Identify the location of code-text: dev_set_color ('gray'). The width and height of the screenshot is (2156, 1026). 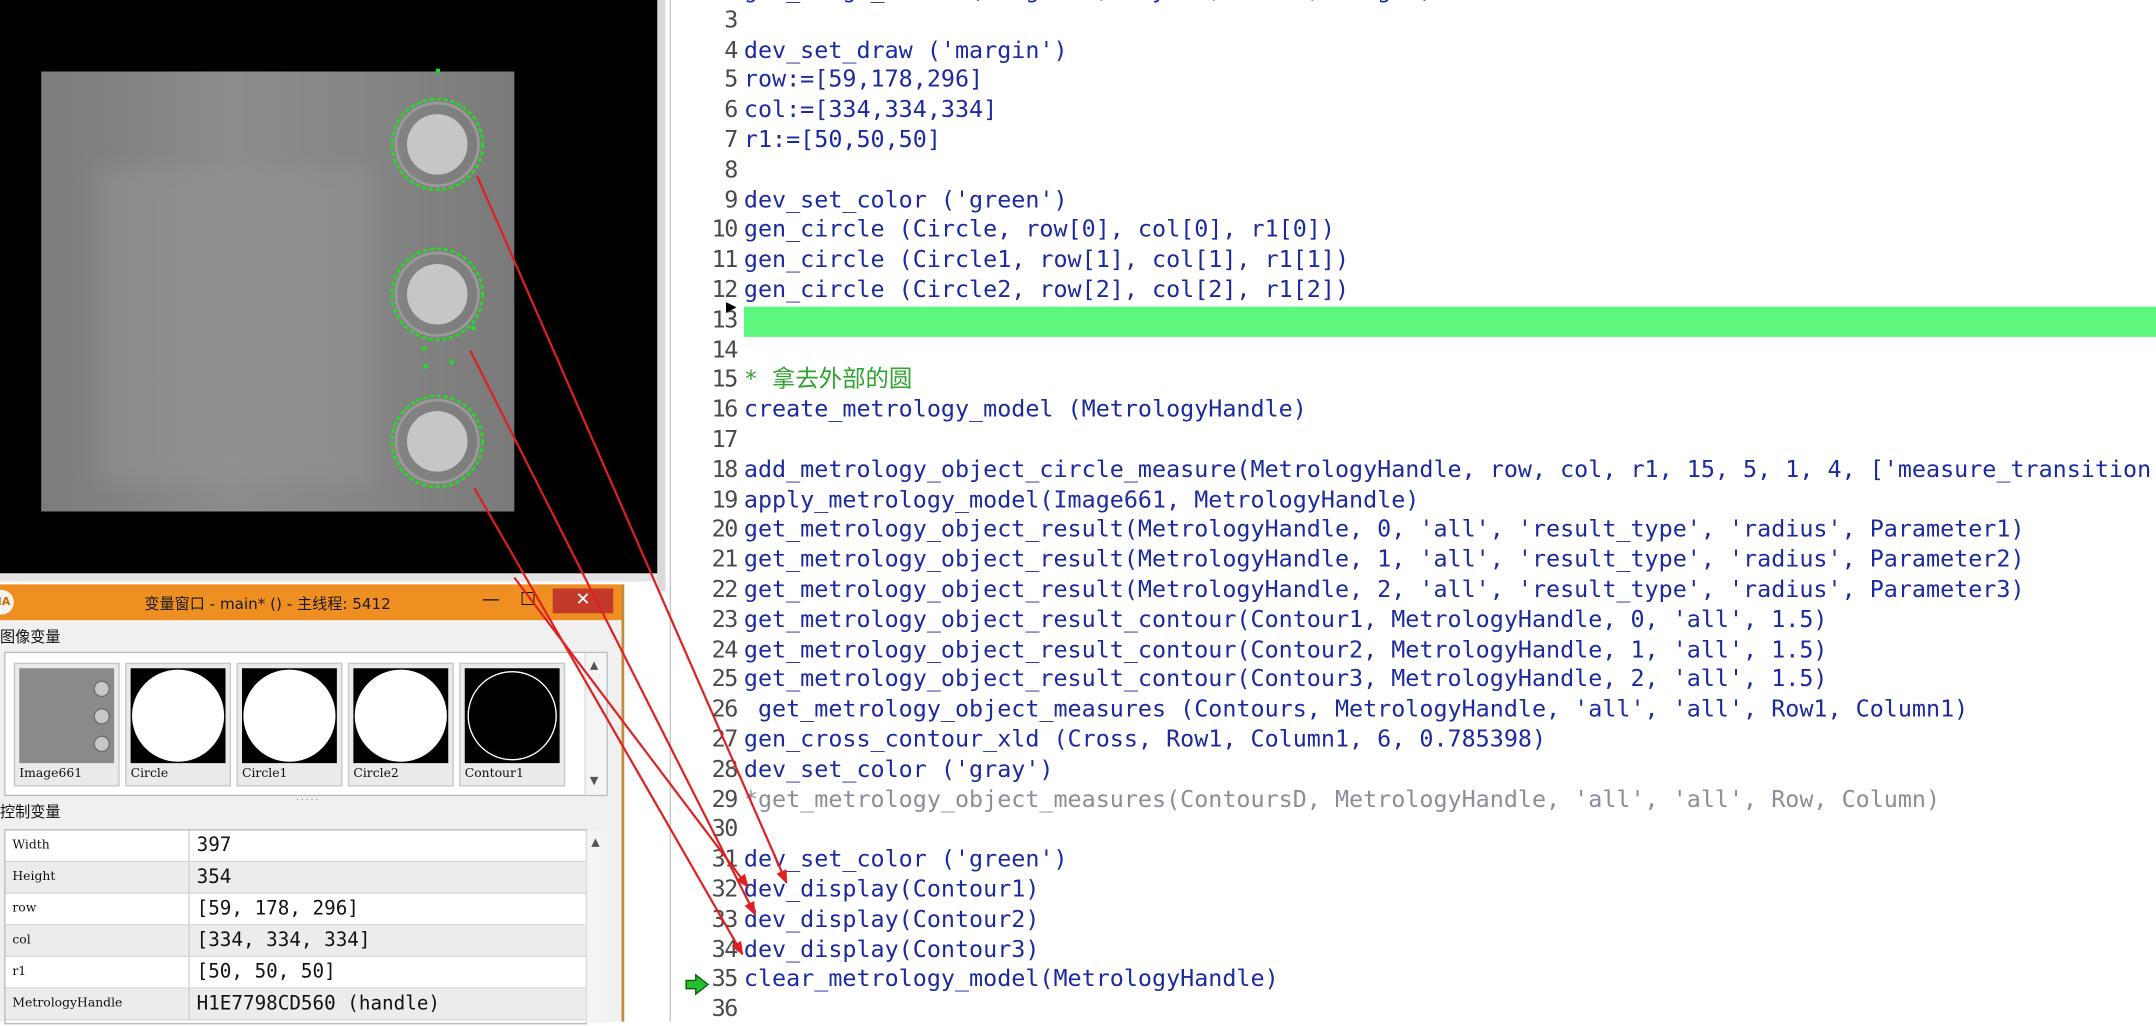
(898, 769).